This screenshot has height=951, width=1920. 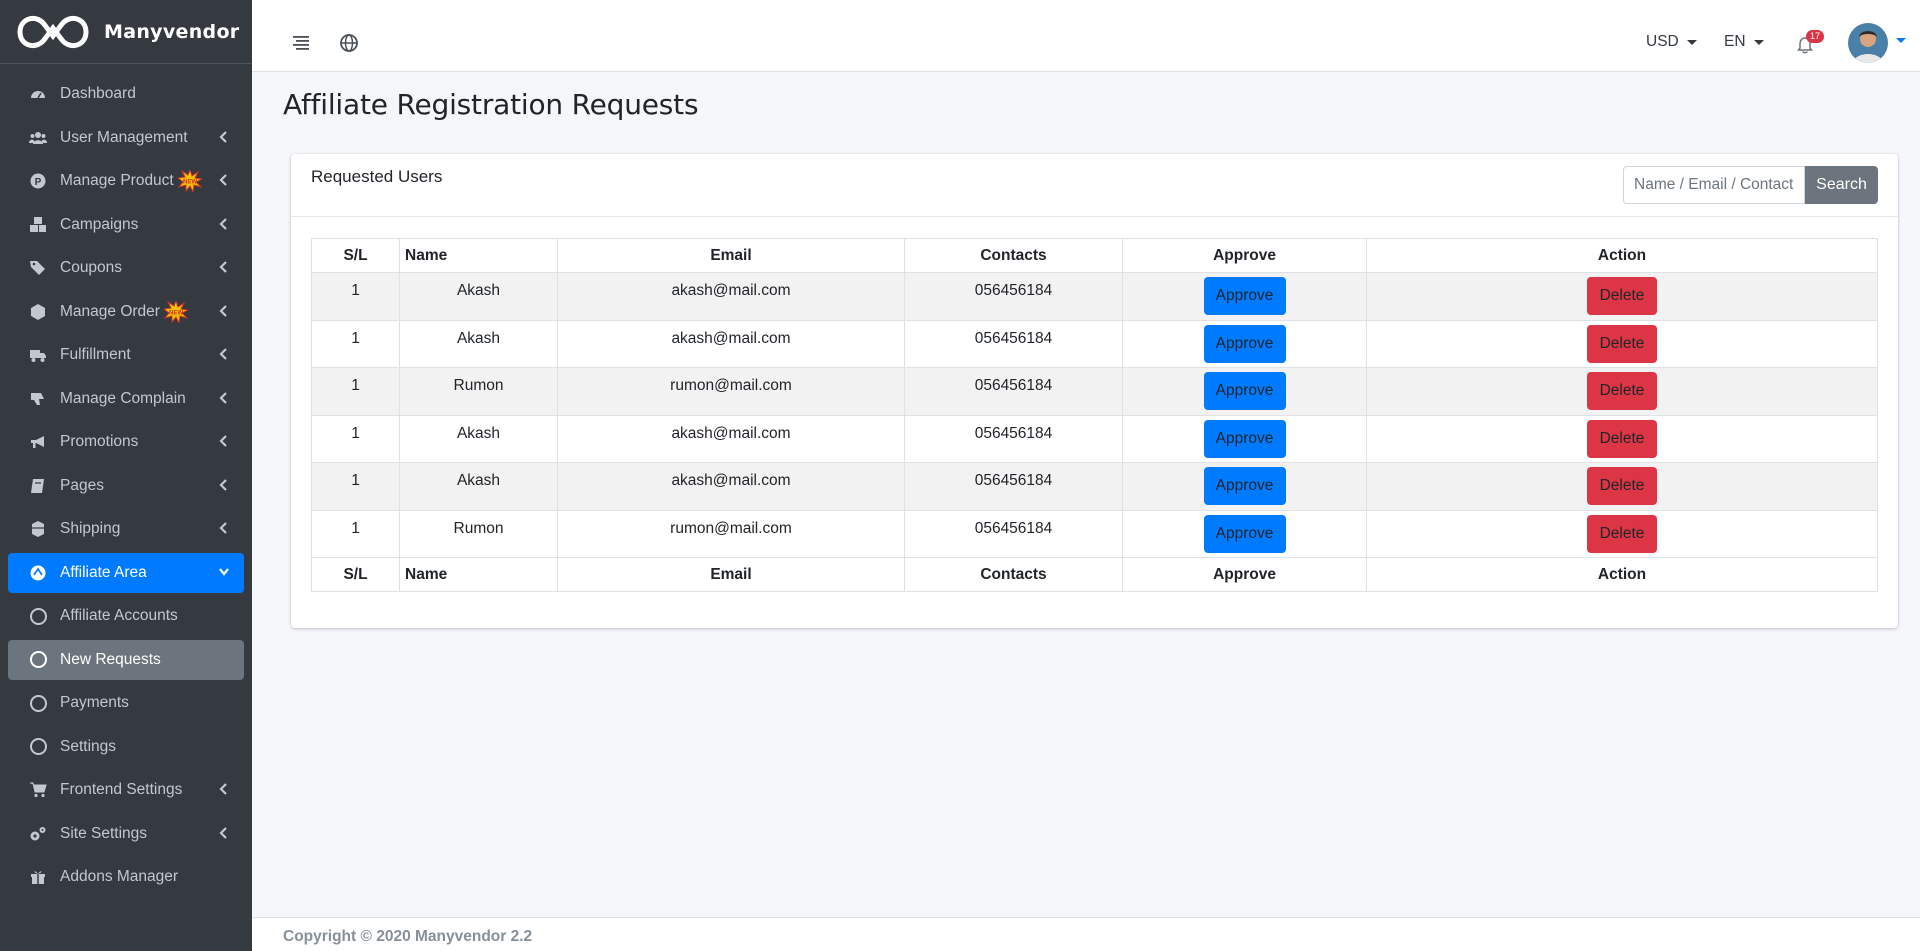 I want to click on sidebar-item-manage-product: P Manage Product NEW, so click(x=126, y=181).